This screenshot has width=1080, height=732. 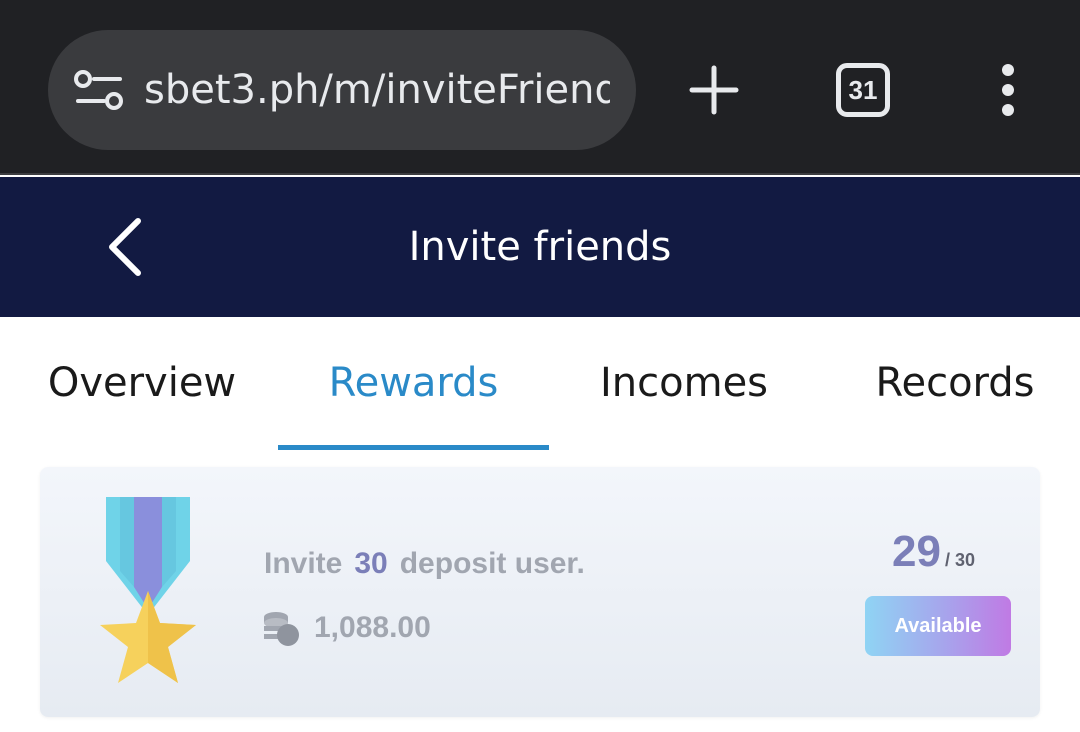 I want to click on tab-incomes: Incomes, so click(x=684, y=383).